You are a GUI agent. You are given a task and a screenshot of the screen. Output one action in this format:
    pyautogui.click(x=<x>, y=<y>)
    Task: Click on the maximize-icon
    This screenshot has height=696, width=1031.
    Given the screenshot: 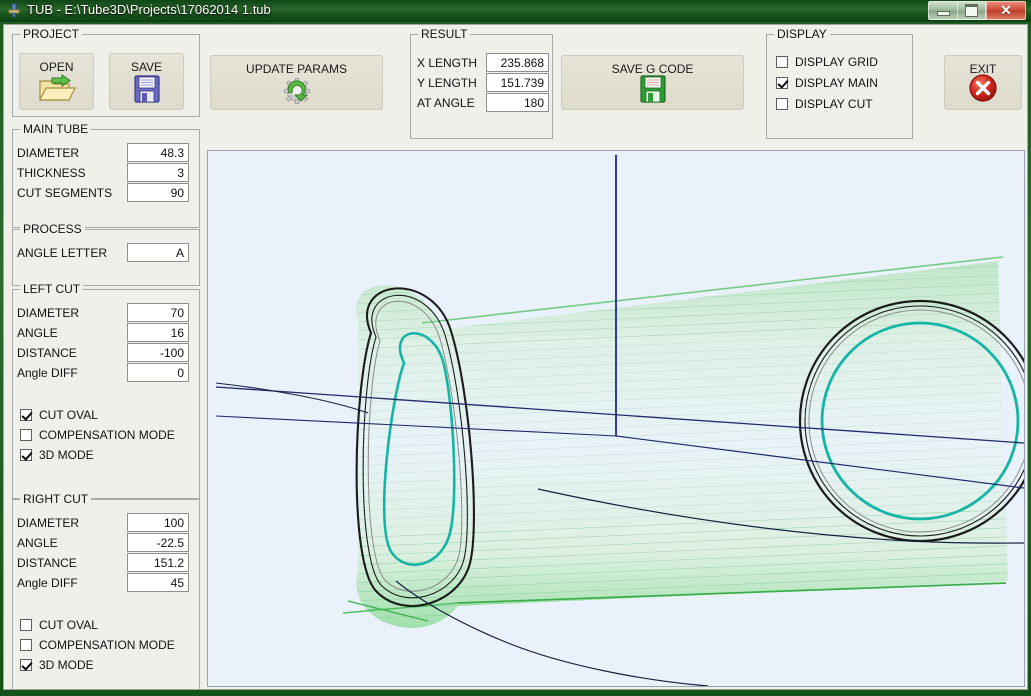 What is the action you would take?
    pyautogui.click(x=971, y=10)
    